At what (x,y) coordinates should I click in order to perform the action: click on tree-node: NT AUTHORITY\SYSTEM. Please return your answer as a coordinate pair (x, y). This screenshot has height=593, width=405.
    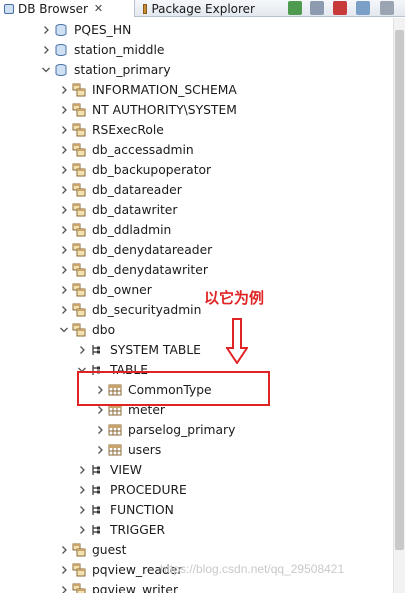
    Looking at the image, I should click on (196, 110).